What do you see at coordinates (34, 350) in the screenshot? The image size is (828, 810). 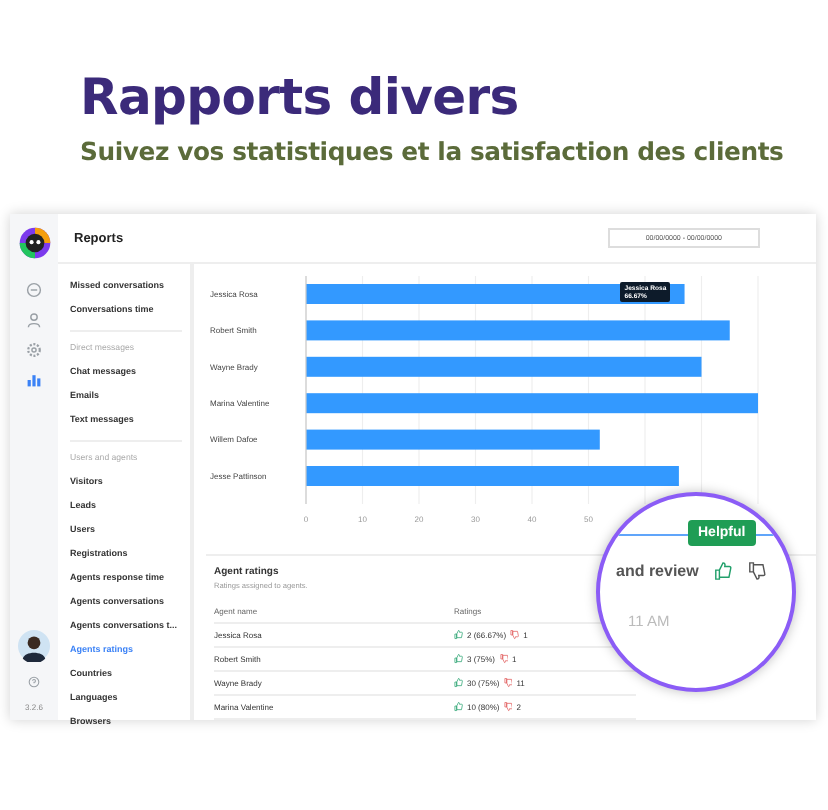 I see `settings-icon` at bounding box center [34, 350].